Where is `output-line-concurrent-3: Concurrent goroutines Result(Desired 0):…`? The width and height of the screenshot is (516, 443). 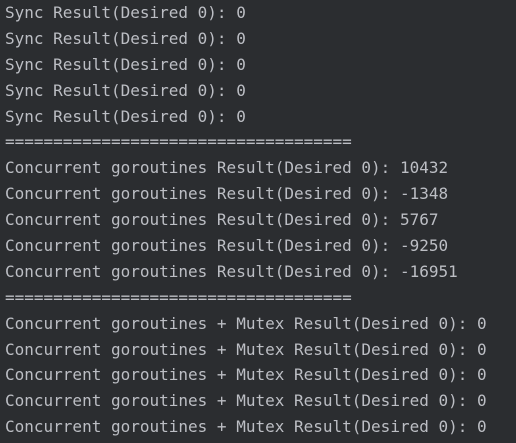
output-line-concurrent-3: Concurrent goroutines Result(Desired 0):… is located at coordinates (222, 220).